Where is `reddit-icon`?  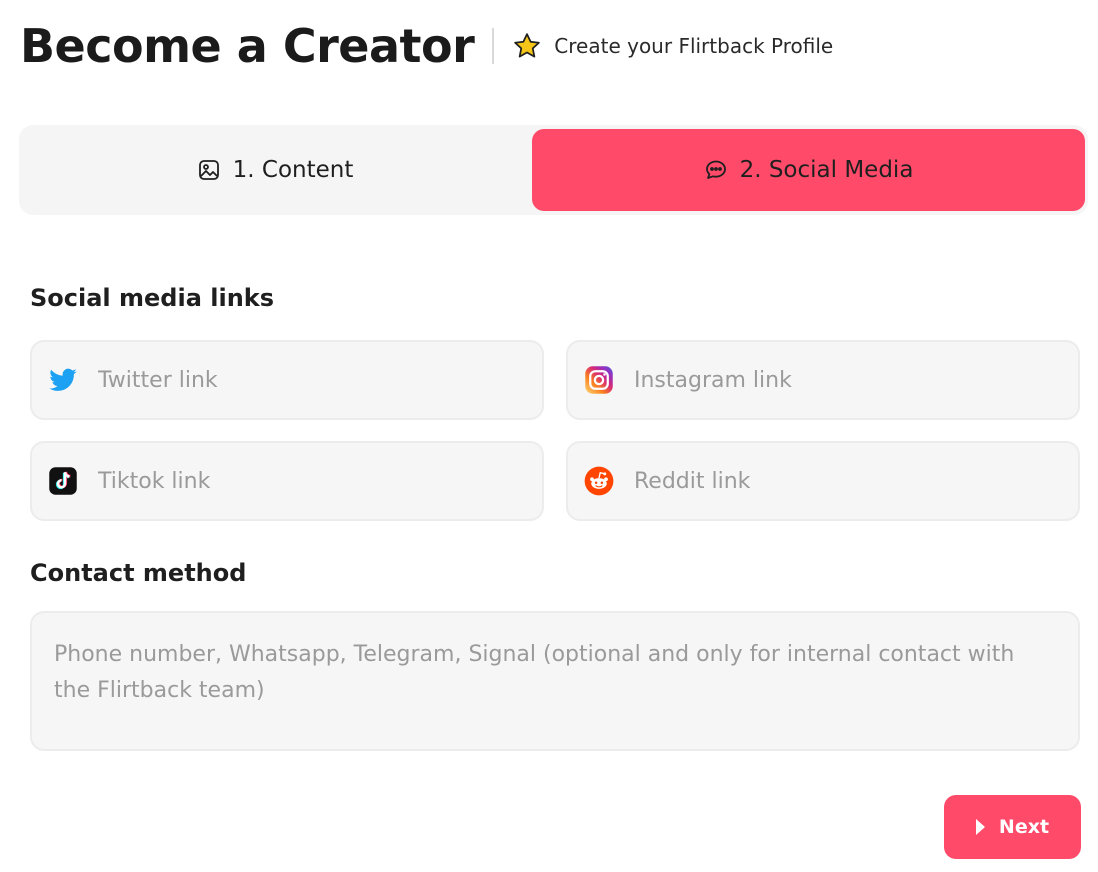
reddit-icon is located at coordinates (599, 481).